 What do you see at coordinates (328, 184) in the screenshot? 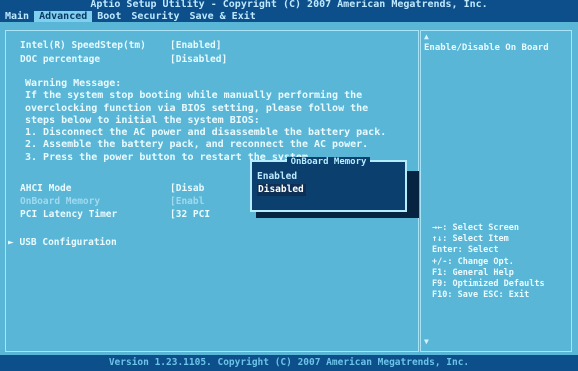
I see `onboard-memory-popup: OnBoard Memory Enabled Disabled` at bounding box center [328, 184].